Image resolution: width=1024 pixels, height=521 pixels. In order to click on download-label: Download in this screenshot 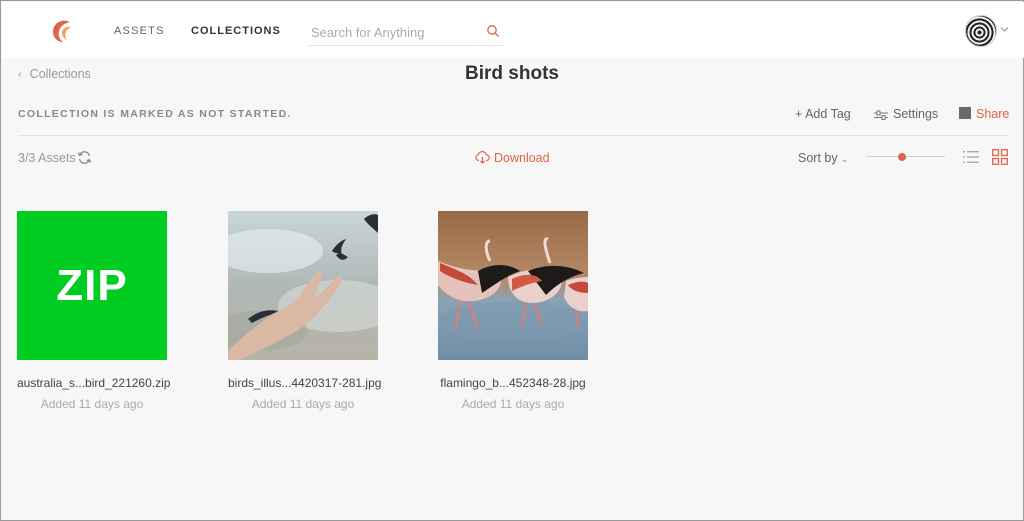, I will do `click(522, 158)`.